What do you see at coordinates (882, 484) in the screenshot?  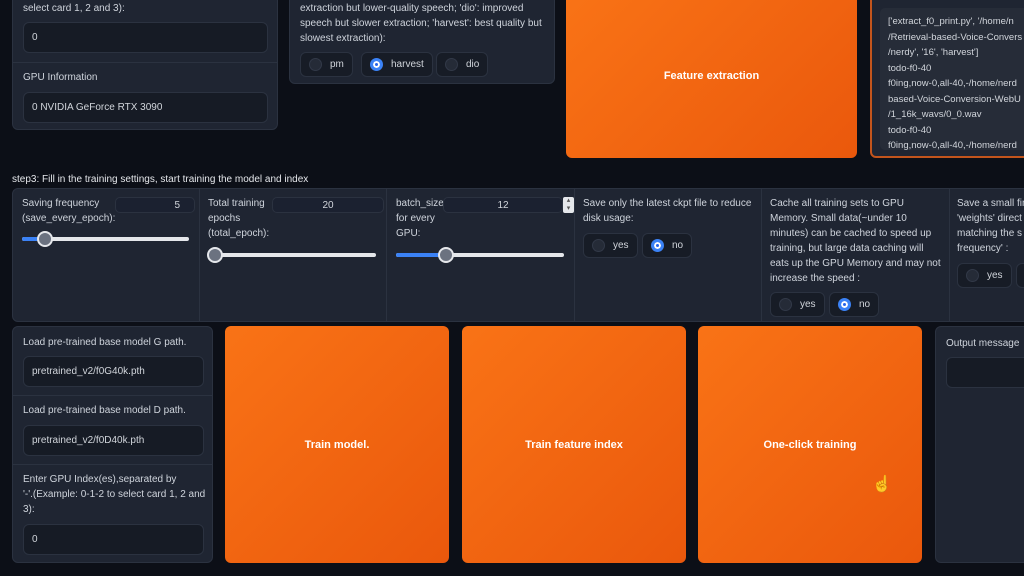 I see `hand-cursor-icon: ☝` at bounding box center [882, 484].